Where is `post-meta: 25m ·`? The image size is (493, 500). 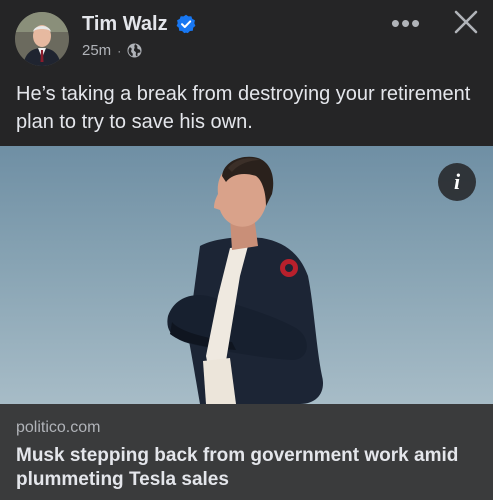
post-meta: 25m · is located at coordinates (112, 50).